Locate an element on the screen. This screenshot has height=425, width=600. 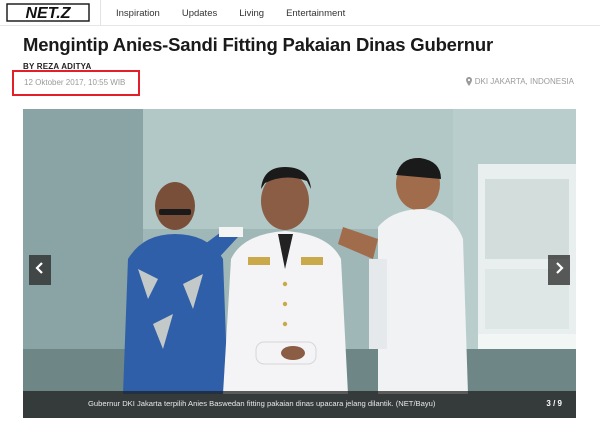
nav-item-inspiration: Inspiration is located at coordinates (138, 13).